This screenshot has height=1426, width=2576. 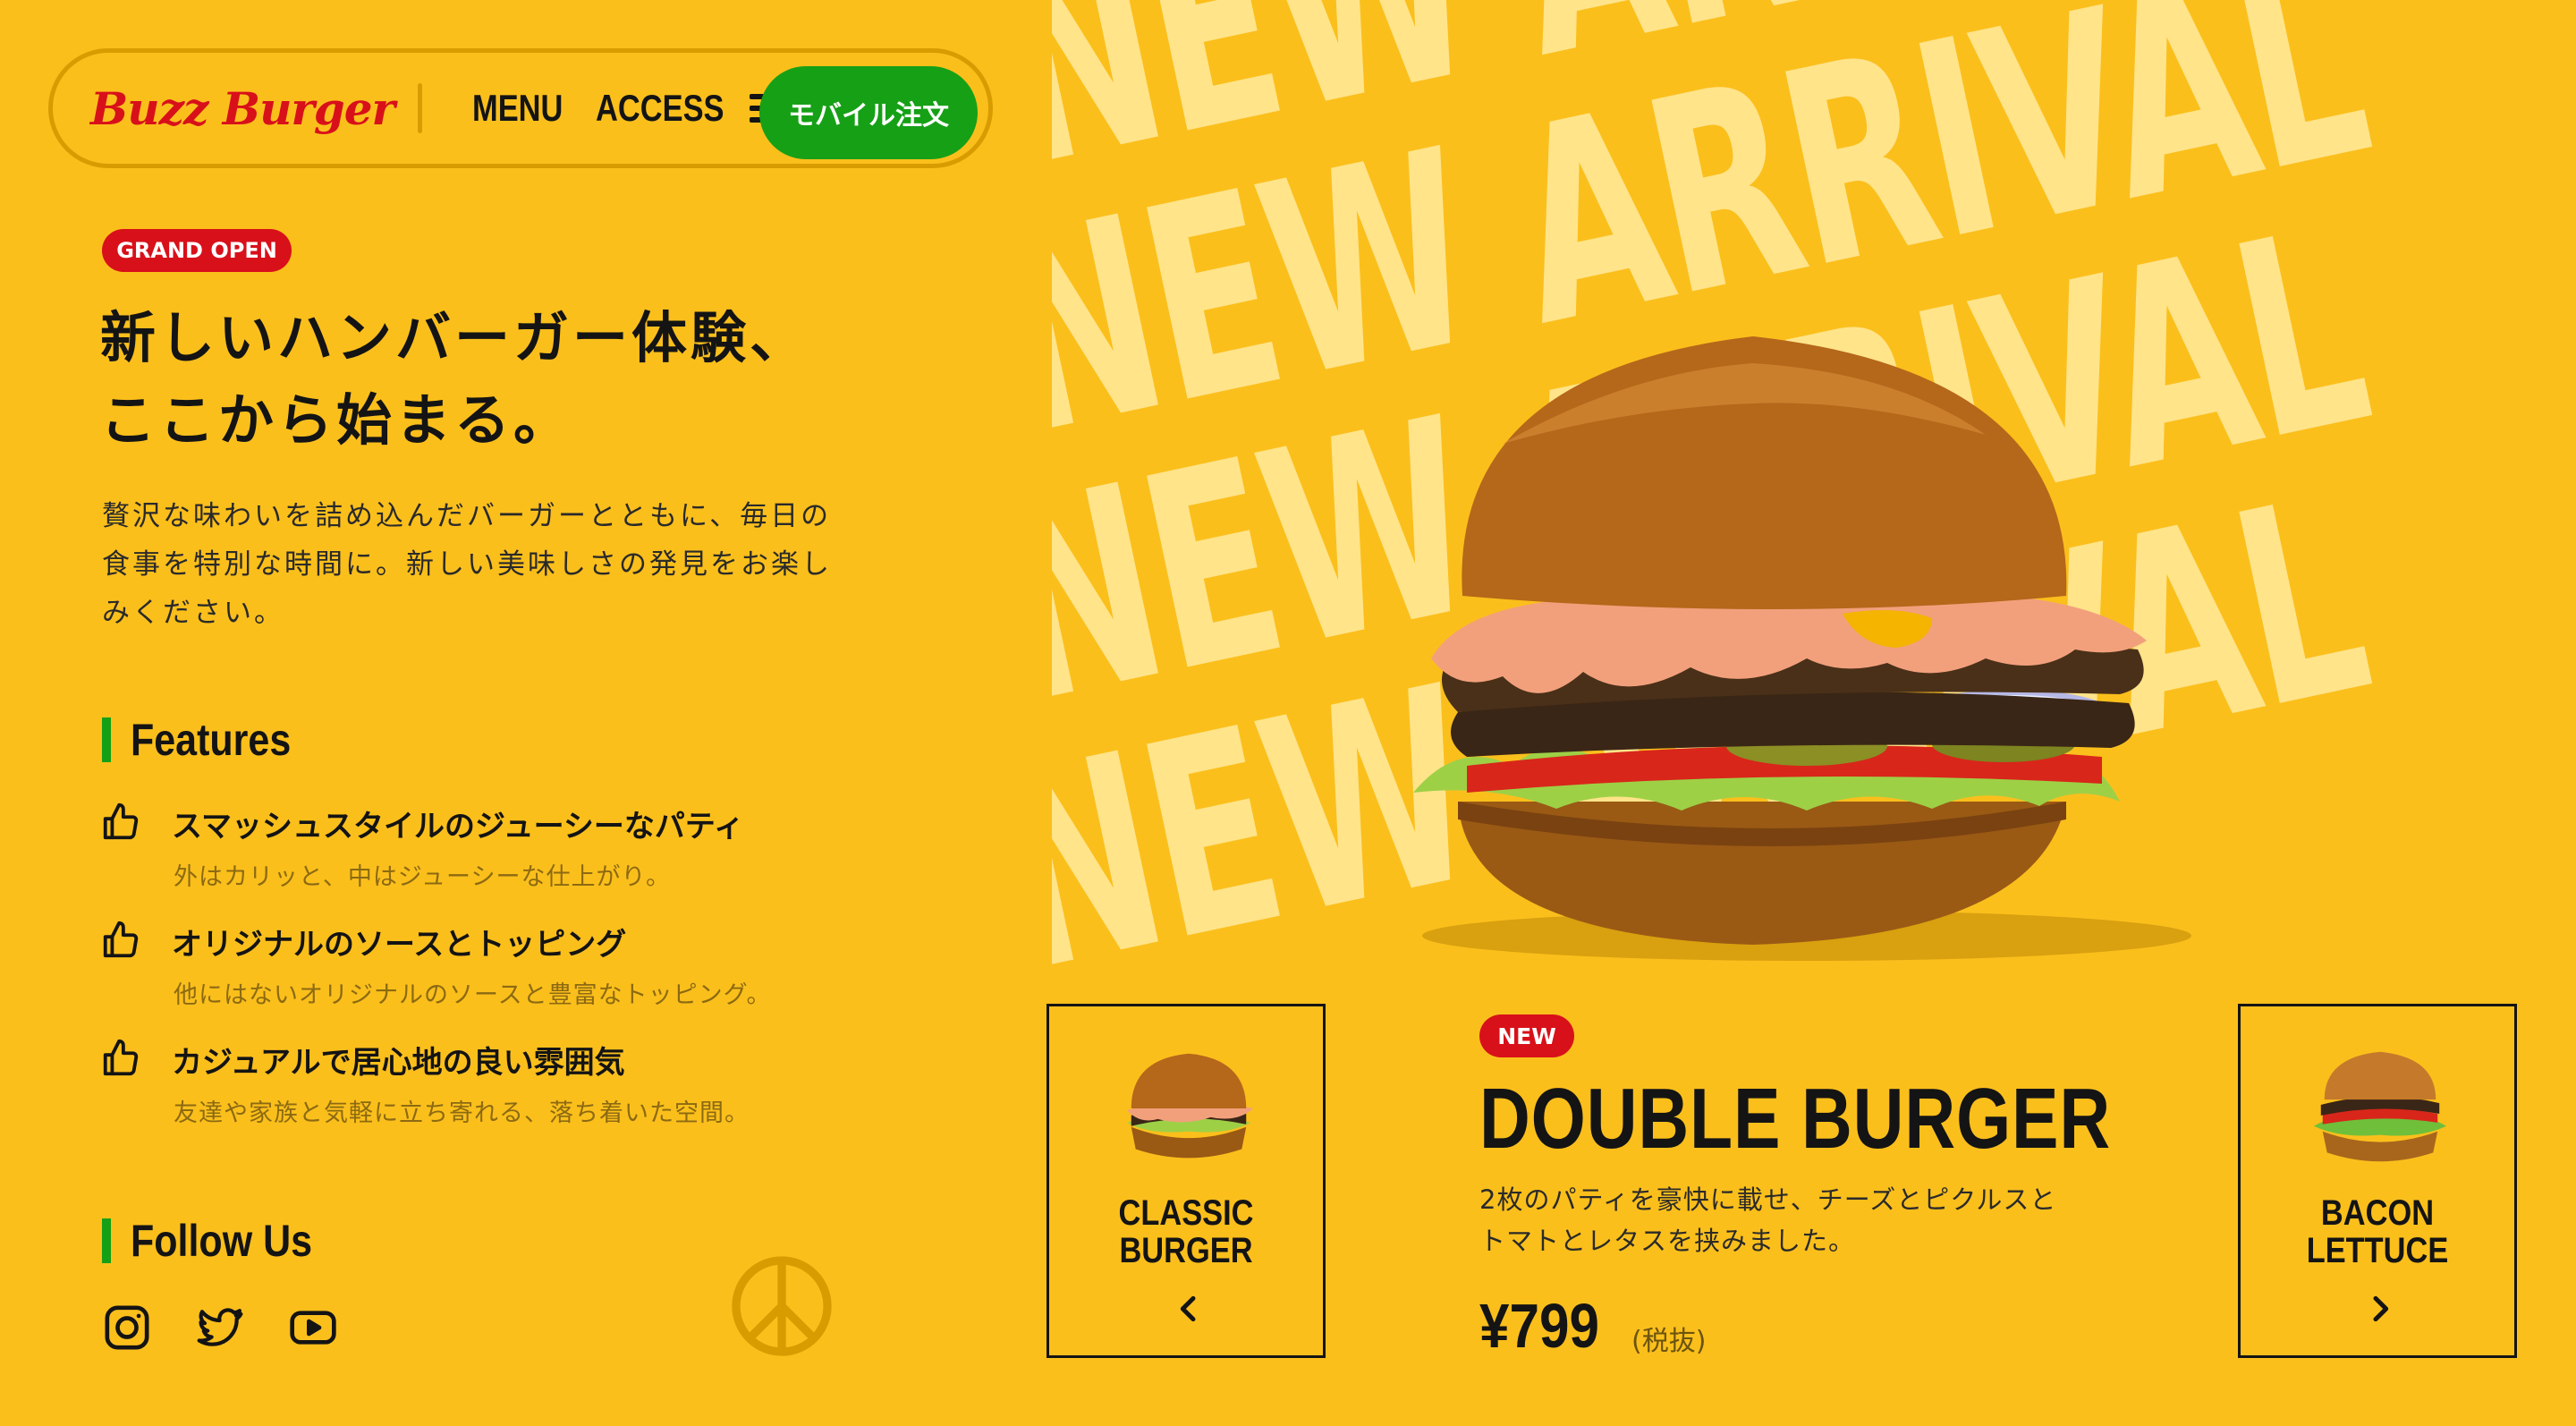 I want to click on prev-product-label: CLASSIC BURGER, so click(x=1185, y=1232).